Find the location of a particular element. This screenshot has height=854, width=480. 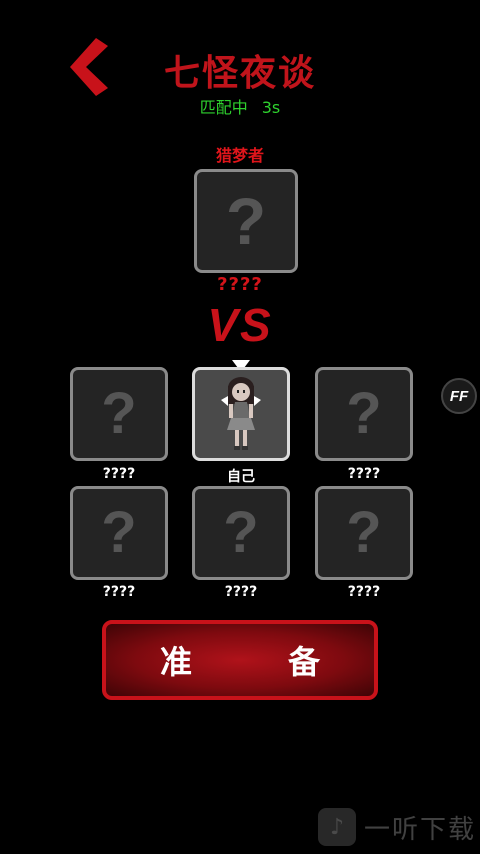

watermark-logo-icon: ♪ is located at coordinates (337, 827).